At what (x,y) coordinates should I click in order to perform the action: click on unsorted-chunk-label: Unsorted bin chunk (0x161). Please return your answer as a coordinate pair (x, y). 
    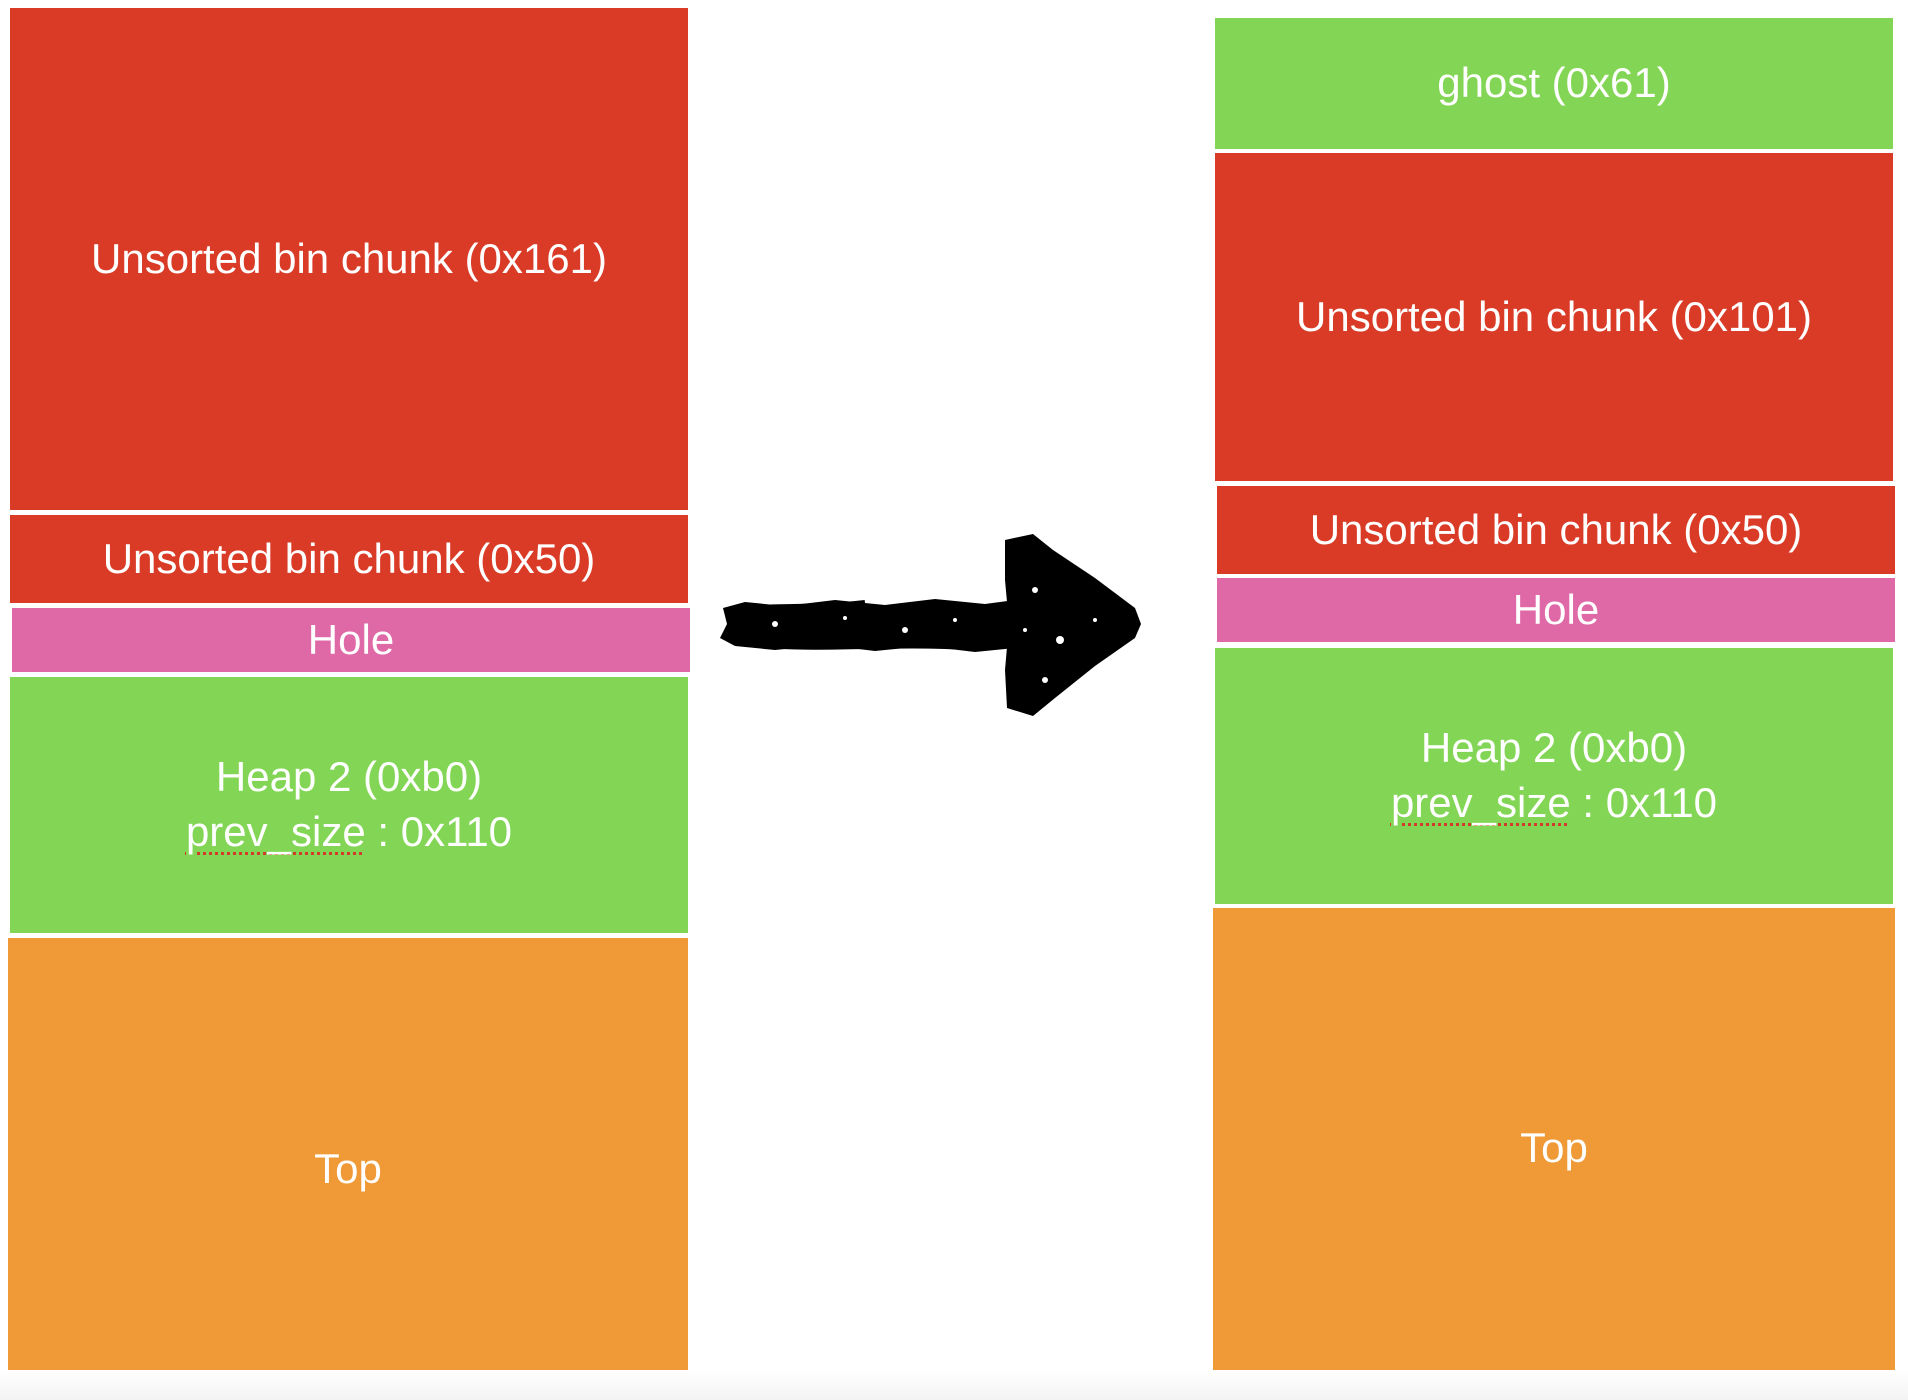
    Looking at the image, I should click on (349, 258).